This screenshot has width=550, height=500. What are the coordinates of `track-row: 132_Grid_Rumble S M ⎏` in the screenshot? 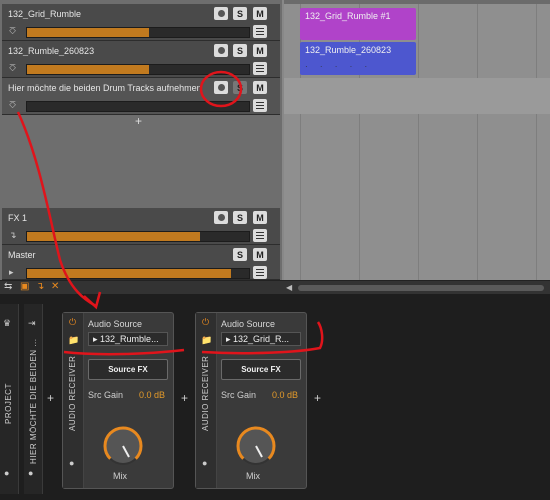 It's located at (141, 22).